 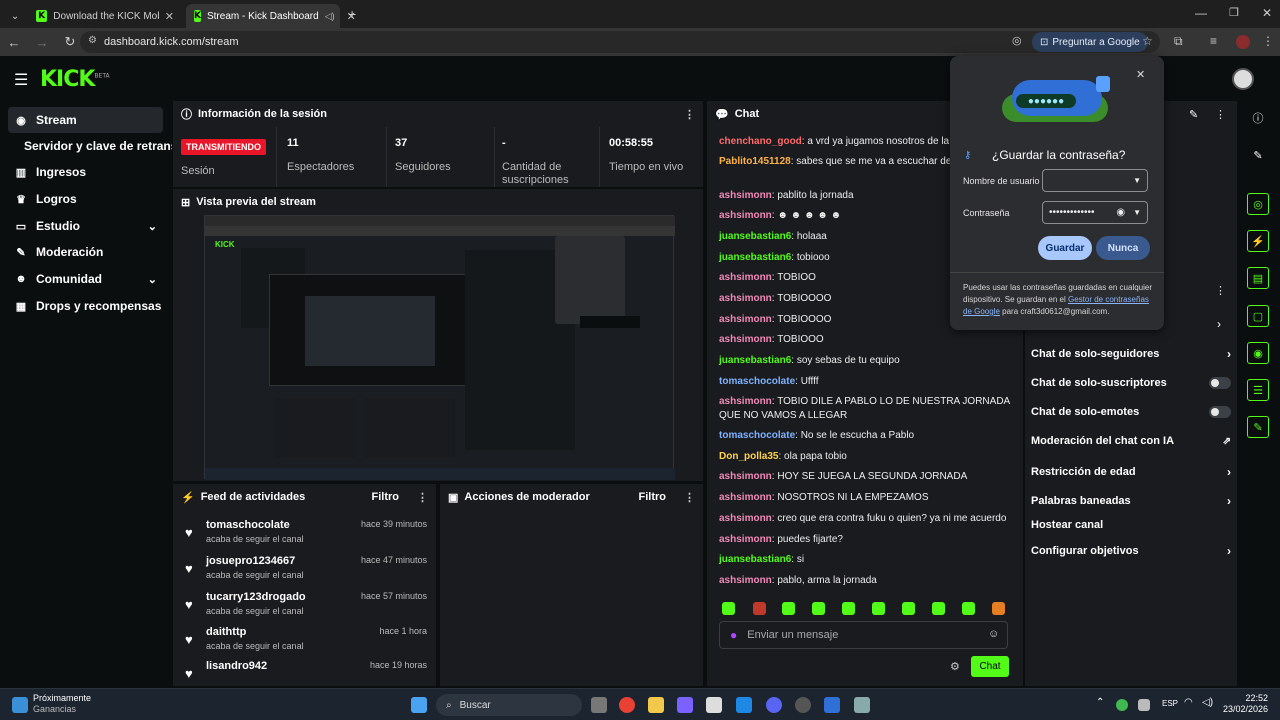 What do you see at coordinates (1258, 278) in the screenshot?
I see `doc-icon: ▤` at bounding box center [1258, 278].